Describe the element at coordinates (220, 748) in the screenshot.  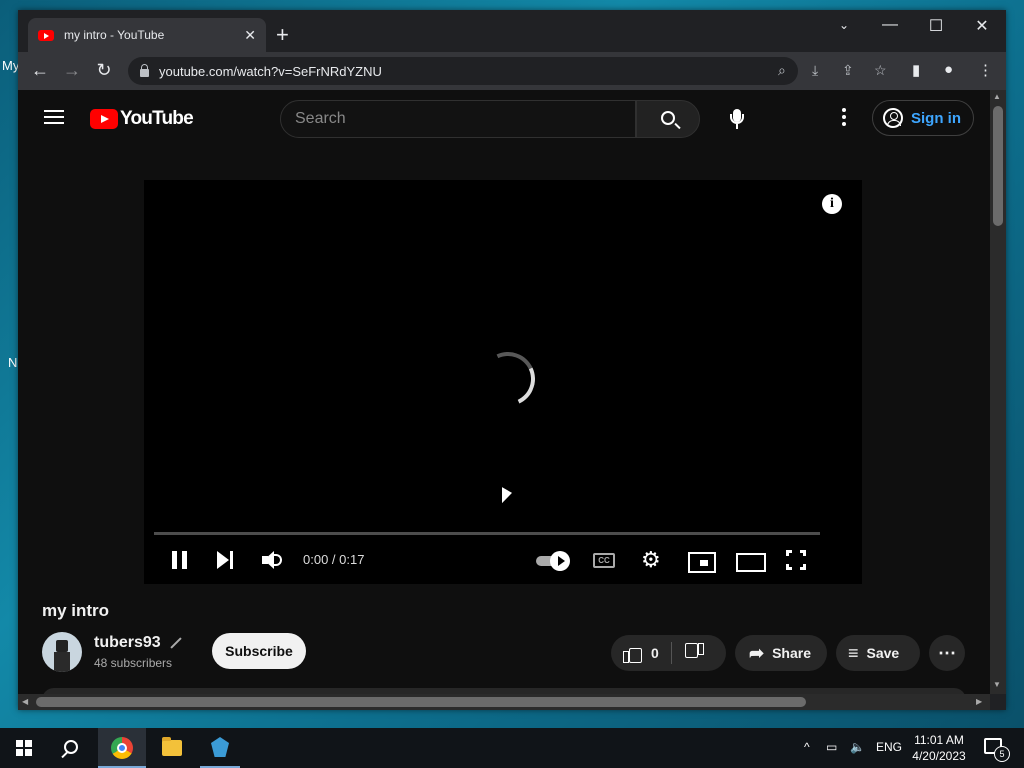
I see `app-taskbar-icon` at that location.